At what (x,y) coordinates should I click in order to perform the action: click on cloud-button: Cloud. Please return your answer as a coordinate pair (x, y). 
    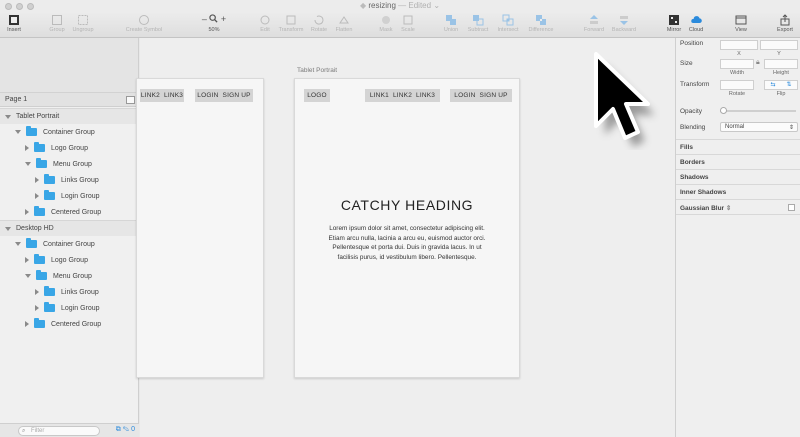
    Looking at the image, I should click on (696, 22).